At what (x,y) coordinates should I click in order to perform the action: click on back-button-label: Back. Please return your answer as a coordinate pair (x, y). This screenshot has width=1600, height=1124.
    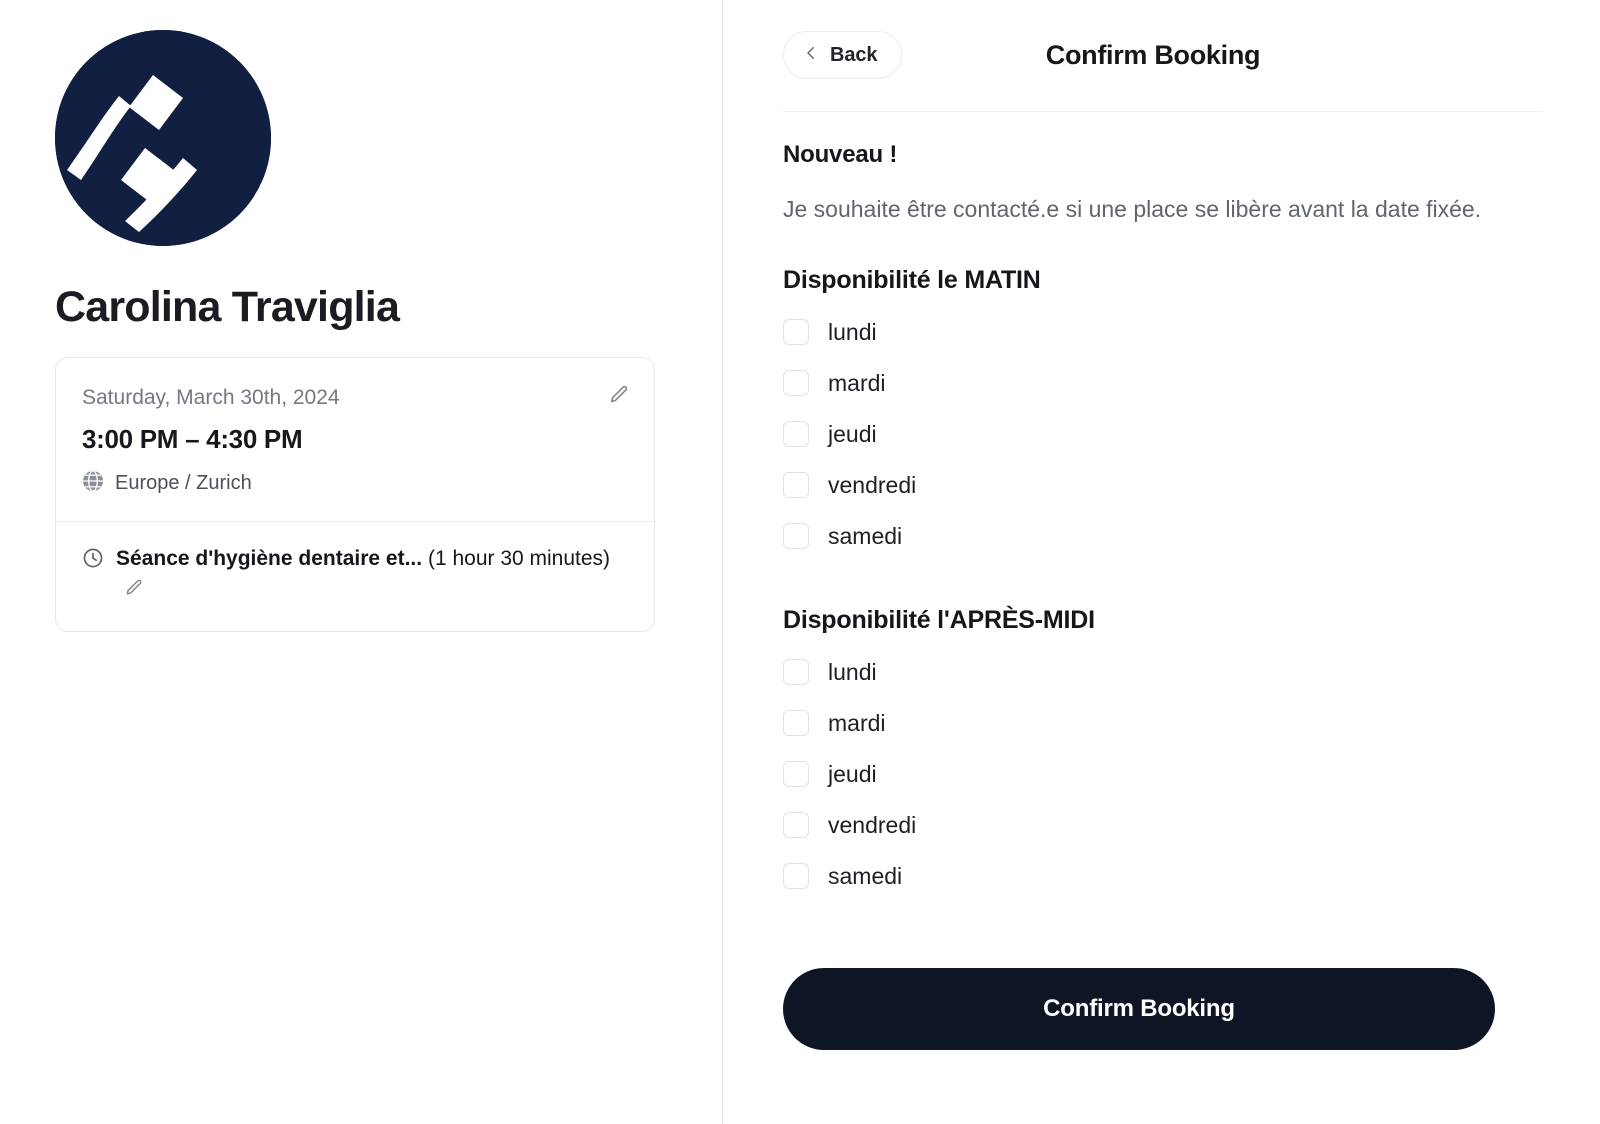
    Looking at the image, I should click on (854, 54).